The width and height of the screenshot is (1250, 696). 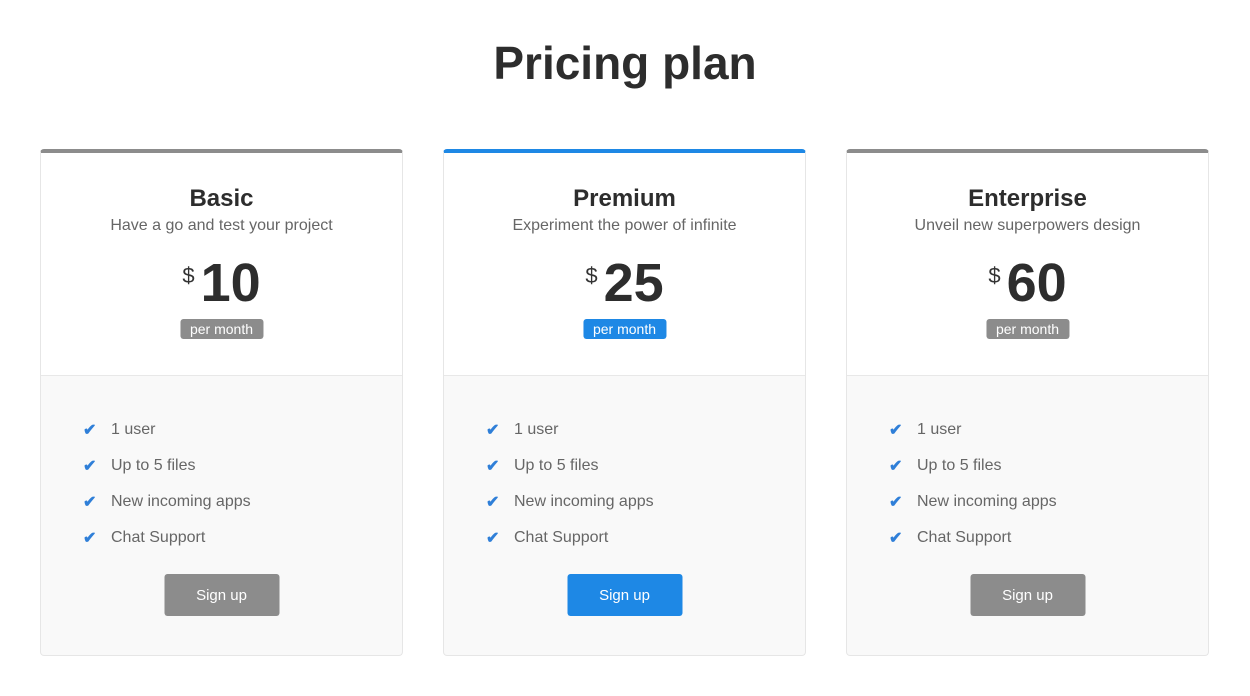 What do you see at coordinates (624, 225) in the screenshot?
I see `plan-subtitle: Experiment the power of infinite` at bounding box center [624, 225].